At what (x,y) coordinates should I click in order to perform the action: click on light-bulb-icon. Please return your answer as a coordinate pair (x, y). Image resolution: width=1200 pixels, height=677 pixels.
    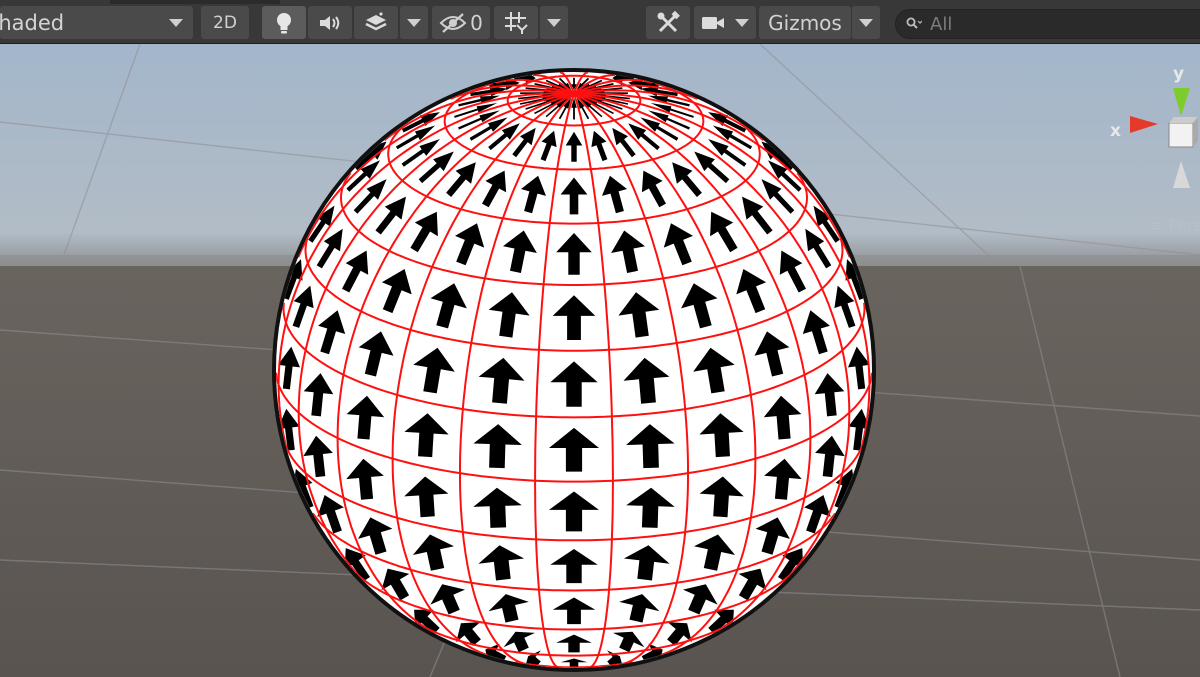
    Looking at the image, I should click on (284, 22).